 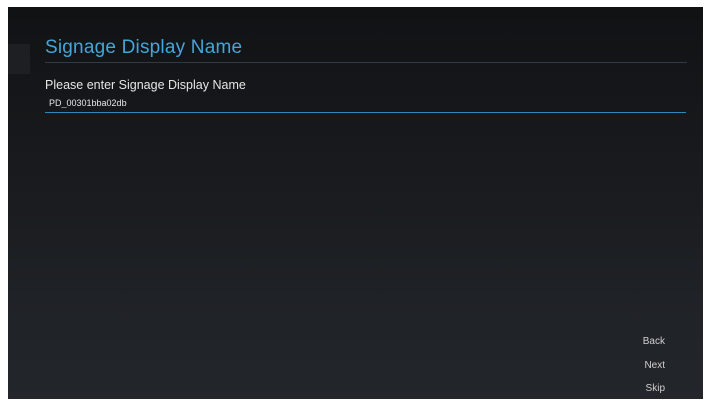 What do you see at coordinates (655, 388) in the screenshot?
I see `skip-button: Skip` at bounding box center [655, 388].